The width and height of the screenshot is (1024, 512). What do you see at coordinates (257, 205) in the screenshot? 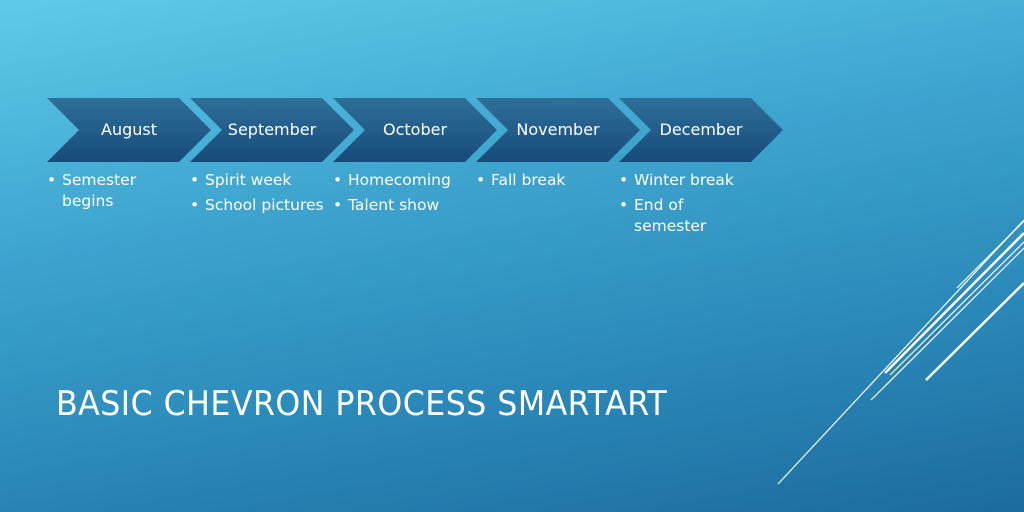
I see `bullet-item: School pictures` at bounding box center [257, 205].